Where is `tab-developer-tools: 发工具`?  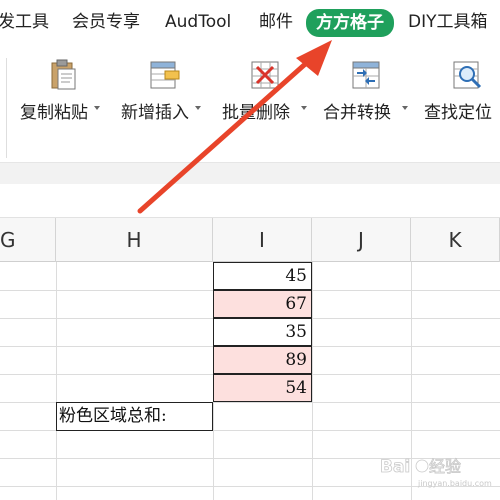 tab-developer-tools: 发工具 is located at coordinates (24, 22).